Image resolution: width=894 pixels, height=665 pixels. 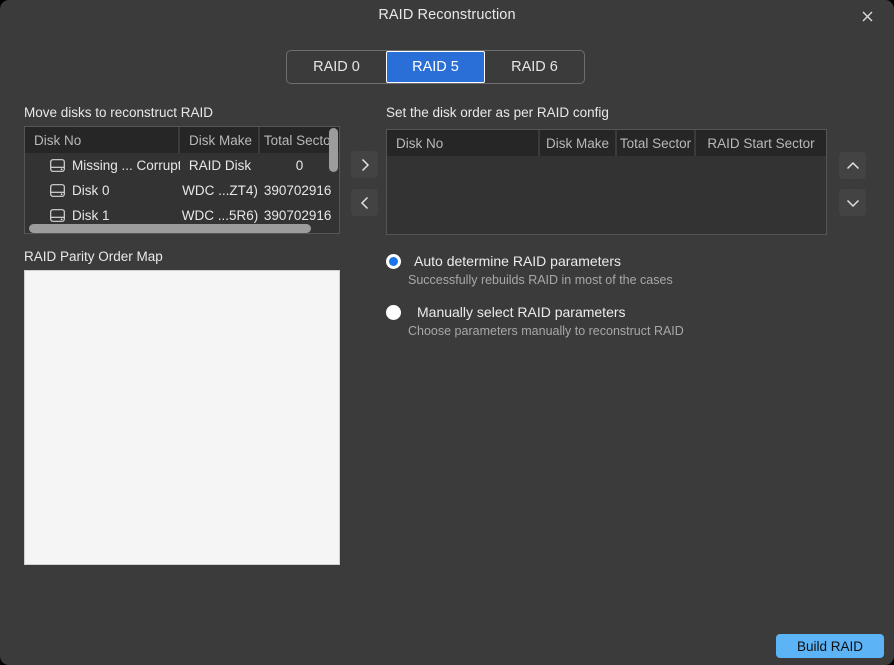 What do you see at coordinates (517, 261) in the screenshot?
I see `radio-auto-label: Auto determine RAID parameters` at bounding box center [517, 261].